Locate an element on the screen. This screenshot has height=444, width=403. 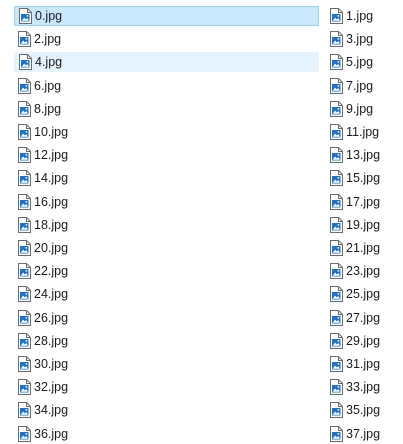
file-item: 11.jpg is located at coordinates (363, 132).